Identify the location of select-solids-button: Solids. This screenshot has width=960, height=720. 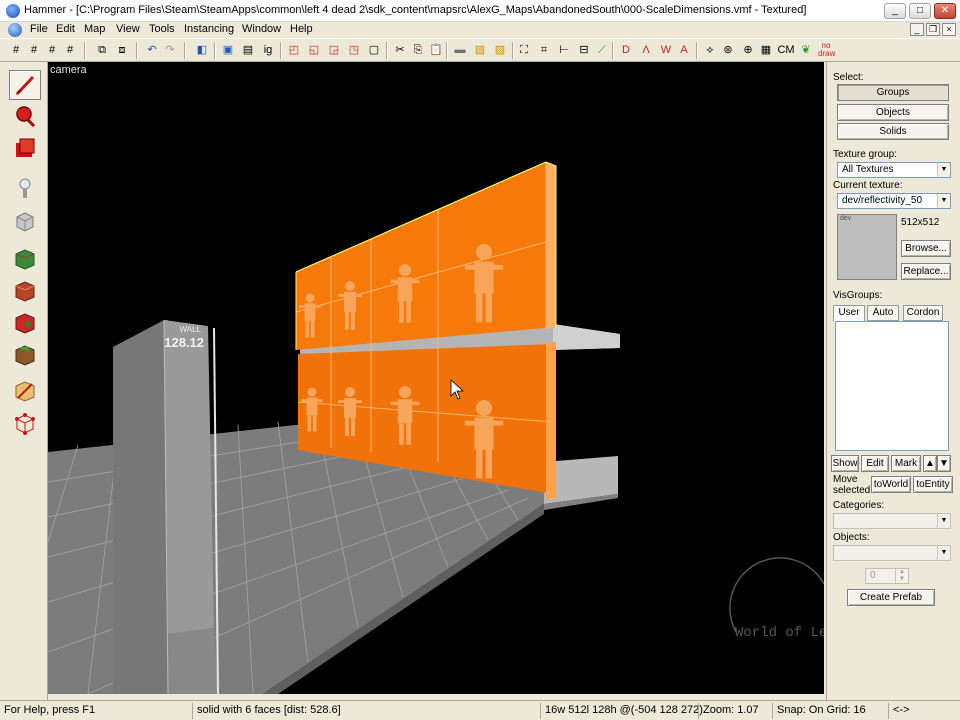
(893, 131).